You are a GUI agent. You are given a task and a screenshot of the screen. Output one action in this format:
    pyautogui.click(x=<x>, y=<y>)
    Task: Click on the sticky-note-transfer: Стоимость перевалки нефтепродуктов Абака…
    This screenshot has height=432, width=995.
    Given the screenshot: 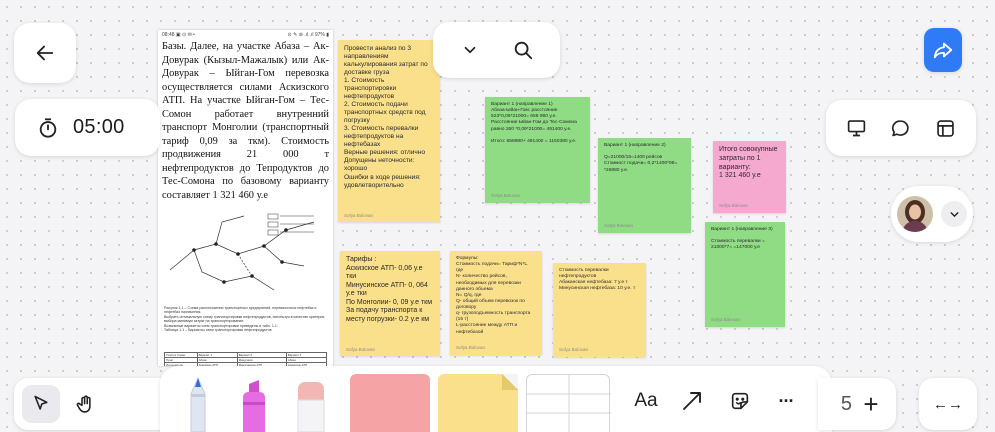 What is the action you would take?
    pyautogui.click(x=599, y=310)
    